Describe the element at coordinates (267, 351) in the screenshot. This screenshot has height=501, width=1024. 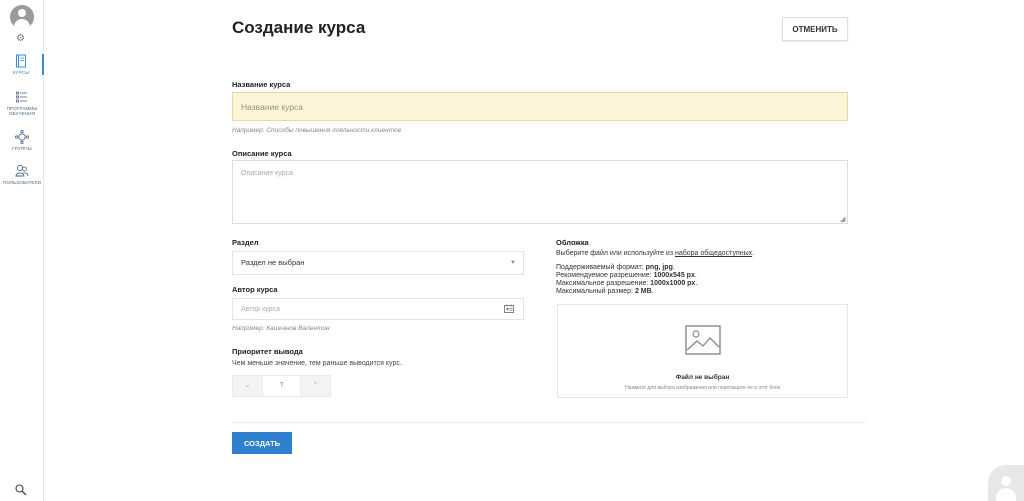
I see `priority-label: Приоритет вывода` at that location.